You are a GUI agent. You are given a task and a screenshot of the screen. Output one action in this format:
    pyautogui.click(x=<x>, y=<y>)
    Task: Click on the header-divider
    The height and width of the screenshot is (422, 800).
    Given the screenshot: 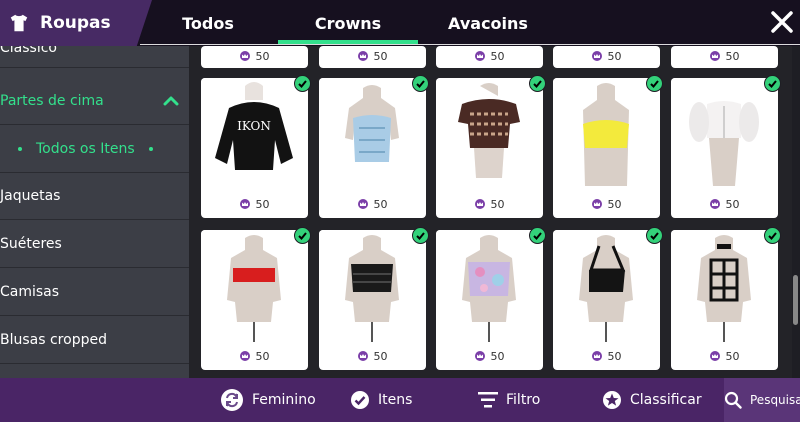 What is the action you would take?
    pyautogui.click(x=470, y=44)
    